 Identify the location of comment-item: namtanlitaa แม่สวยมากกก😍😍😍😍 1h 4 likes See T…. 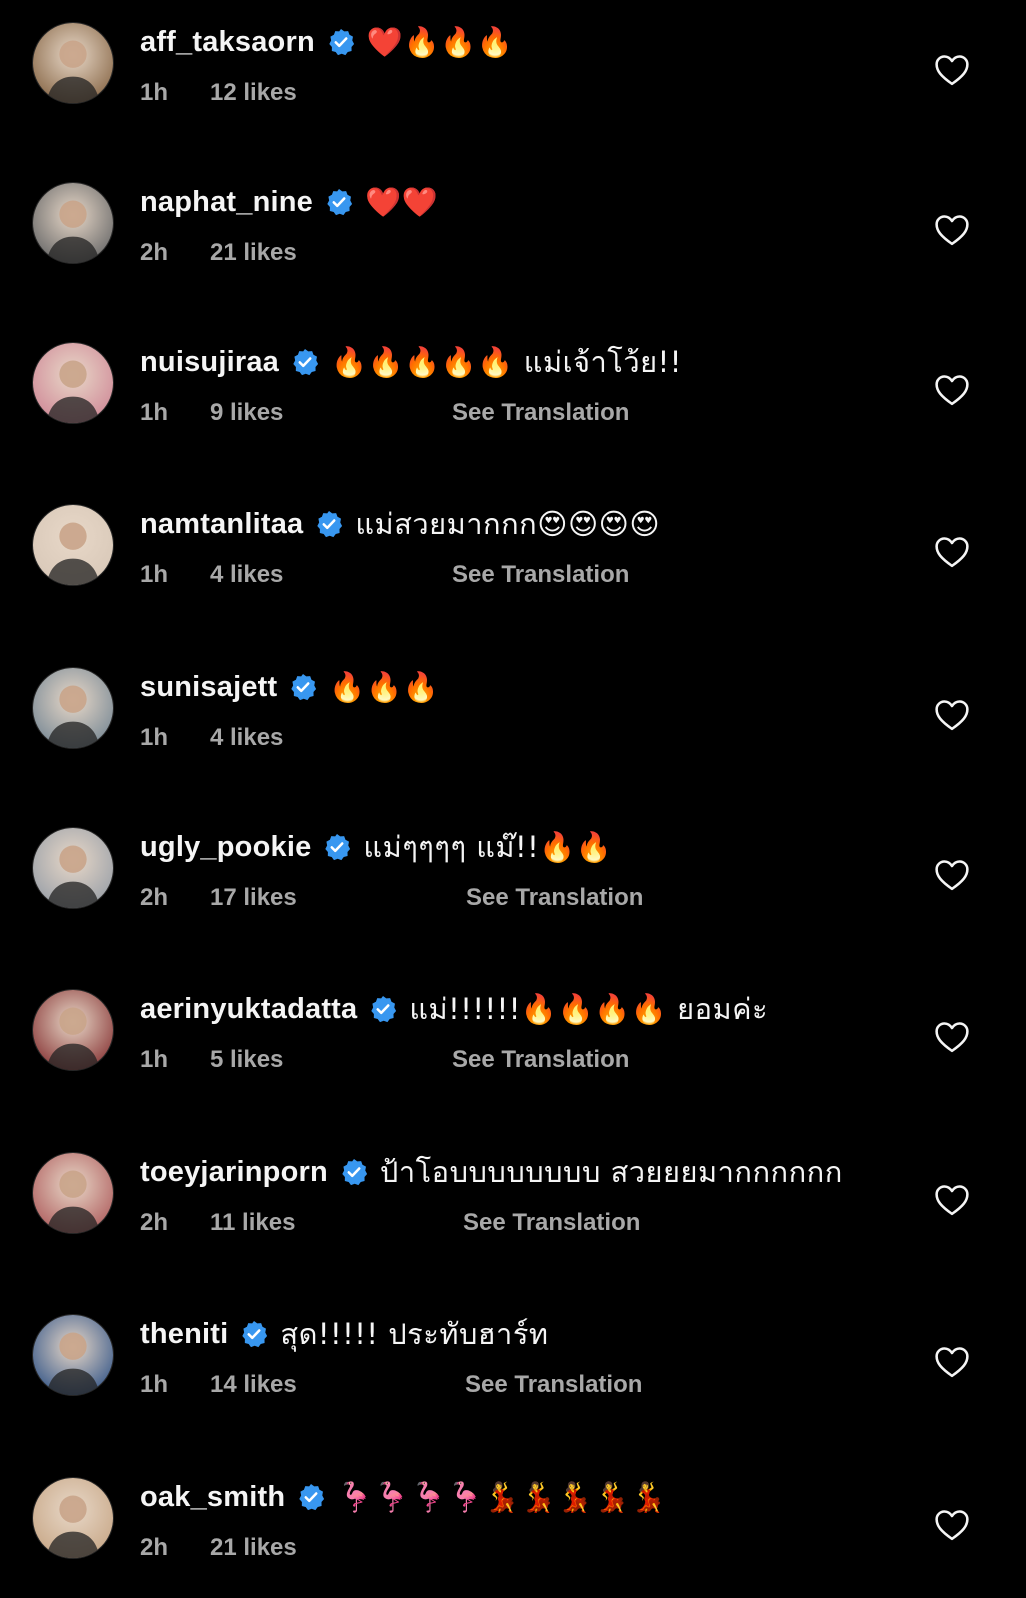
(513, 547).